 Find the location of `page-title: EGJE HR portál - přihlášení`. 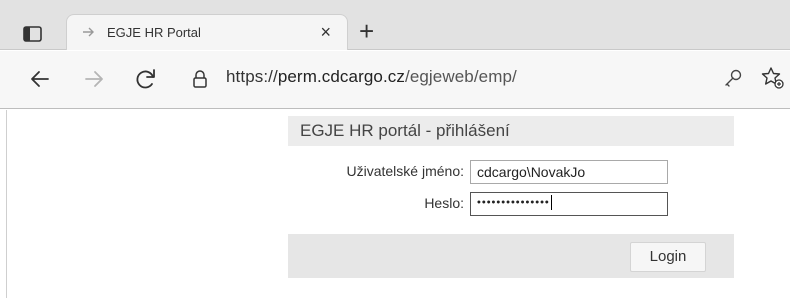

page-title: EGJE HR portál - přihlášení is located at coordinates (405, 130).